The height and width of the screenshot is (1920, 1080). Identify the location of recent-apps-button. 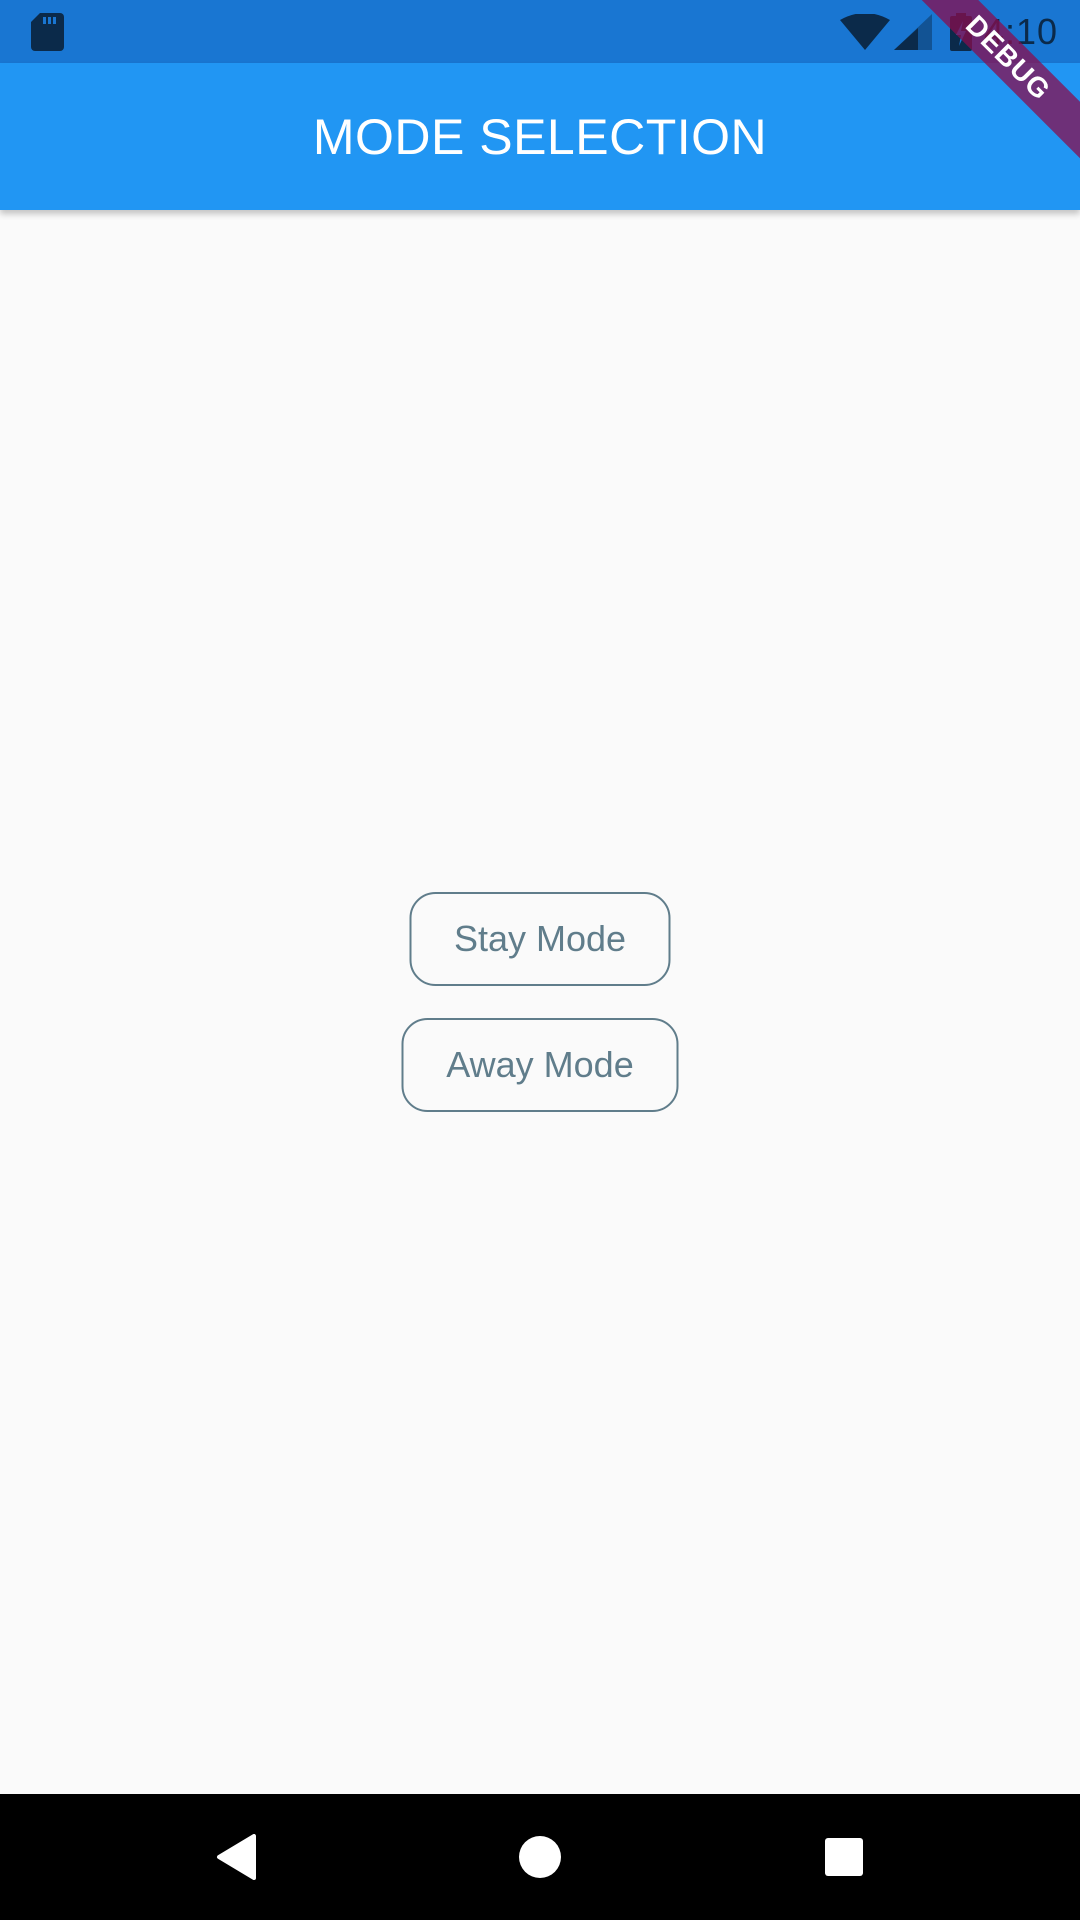
(844, 1857).